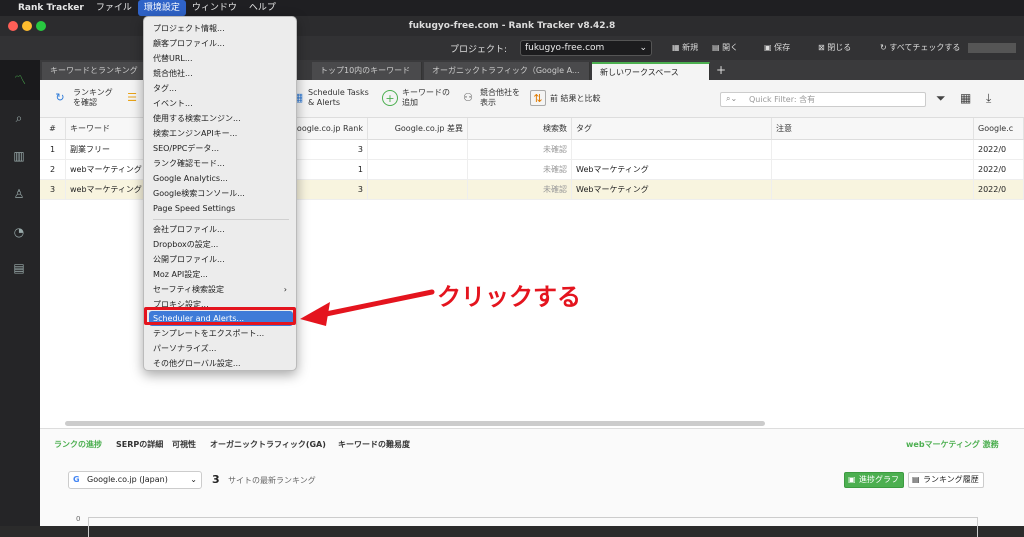 This screenshot has height=537, width=1024. What do you see at coordinates (374, 444) in the screenshot?
I see `tab-keyword-difficulty: キーワードの難易度` at bounding box center [374, 444].